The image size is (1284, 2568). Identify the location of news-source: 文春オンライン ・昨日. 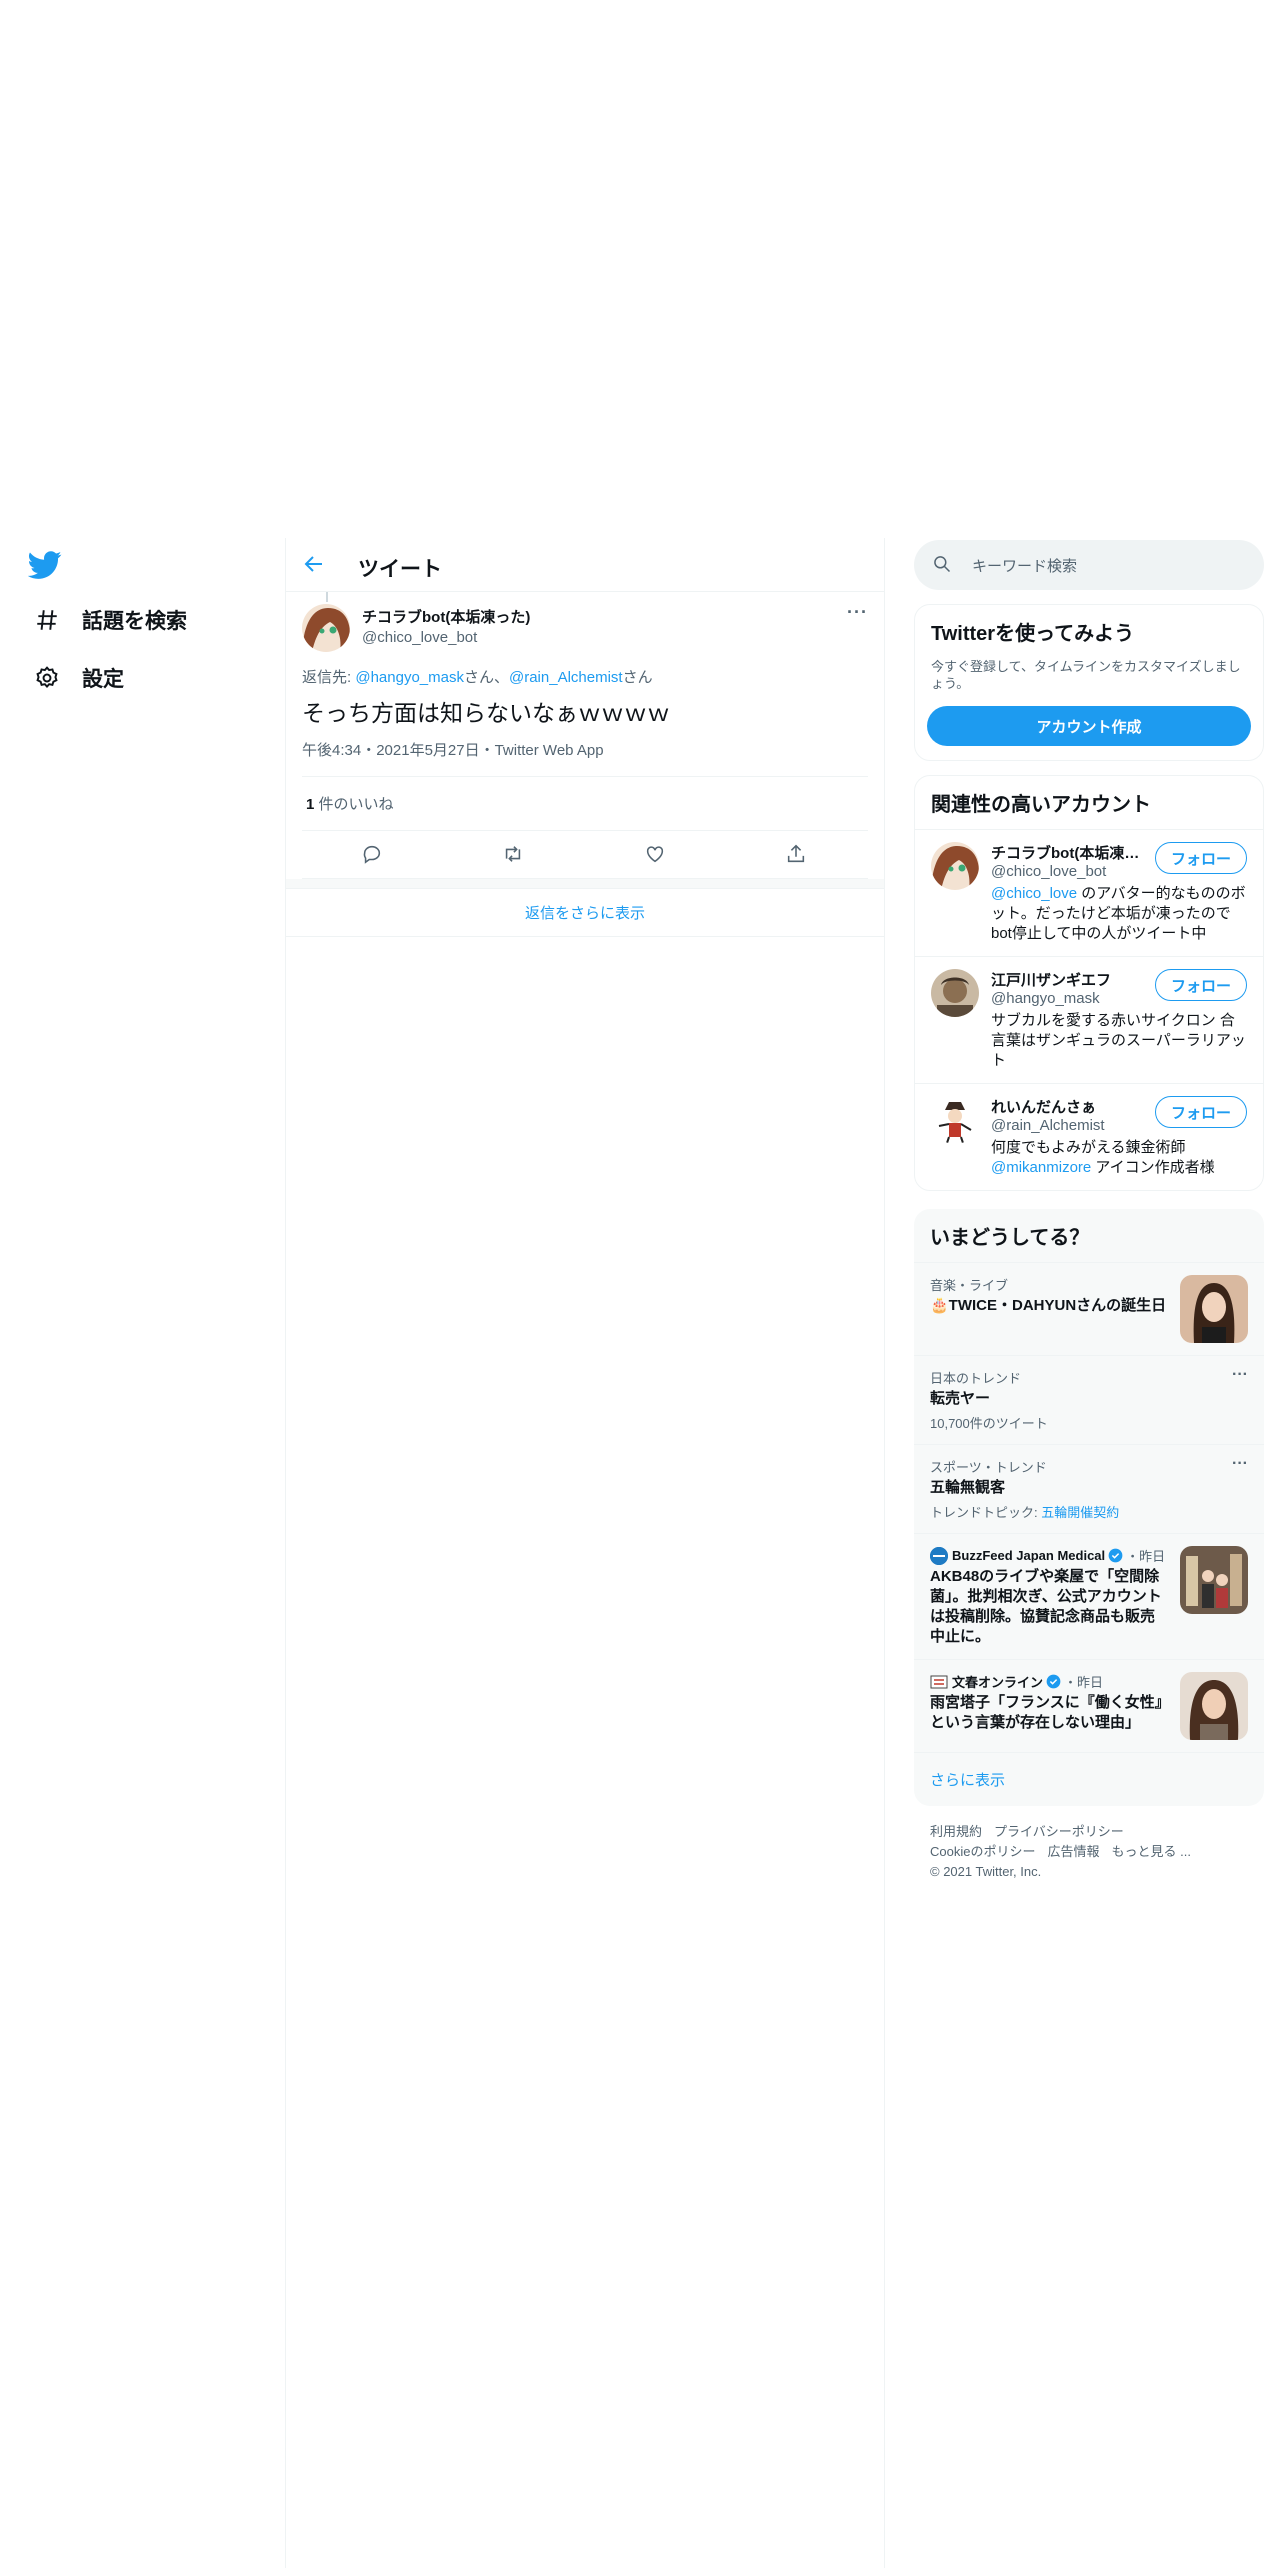
(1049, 1681).